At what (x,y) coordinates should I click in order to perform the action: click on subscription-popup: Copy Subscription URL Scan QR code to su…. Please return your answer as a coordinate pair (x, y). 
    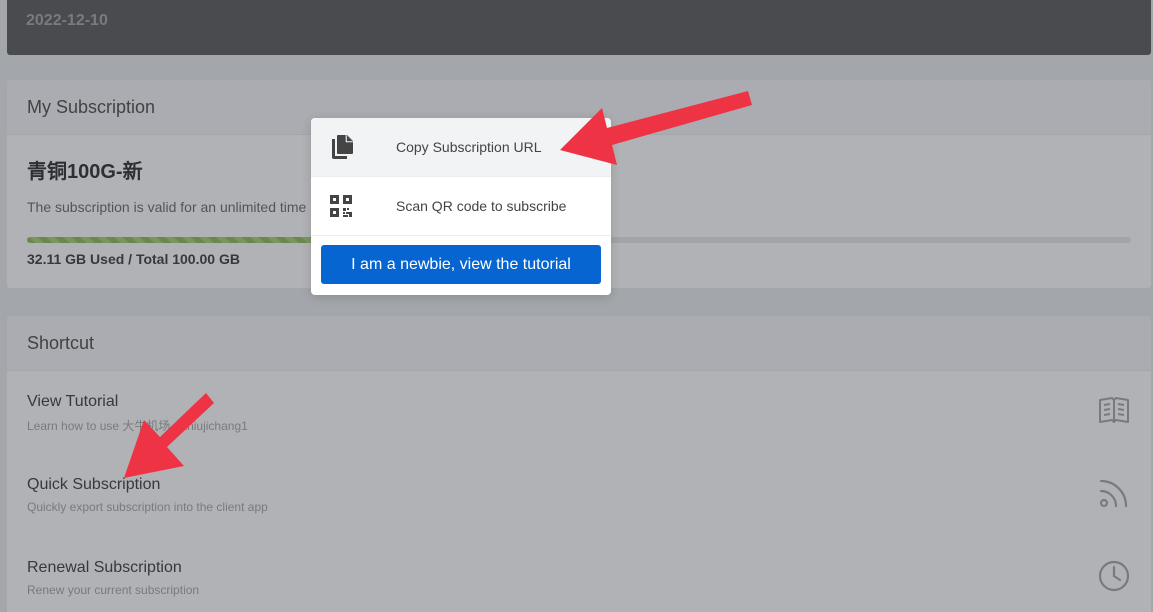
    Looking at the image, I should click on (461, 206).